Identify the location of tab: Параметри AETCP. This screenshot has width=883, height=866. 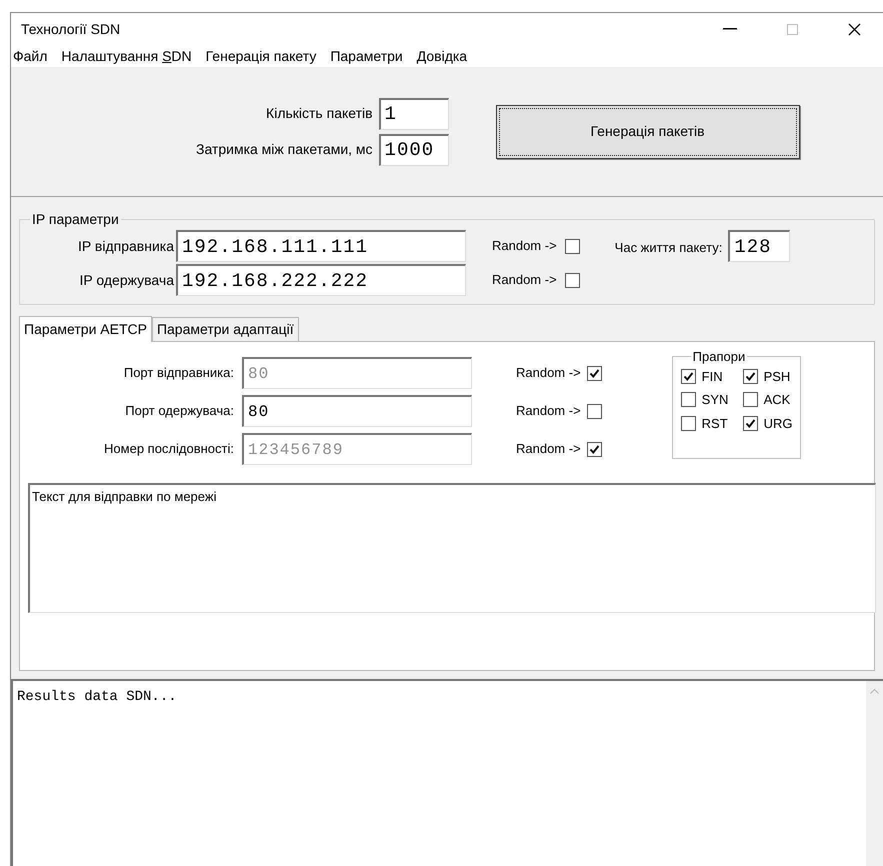
(85, 329).